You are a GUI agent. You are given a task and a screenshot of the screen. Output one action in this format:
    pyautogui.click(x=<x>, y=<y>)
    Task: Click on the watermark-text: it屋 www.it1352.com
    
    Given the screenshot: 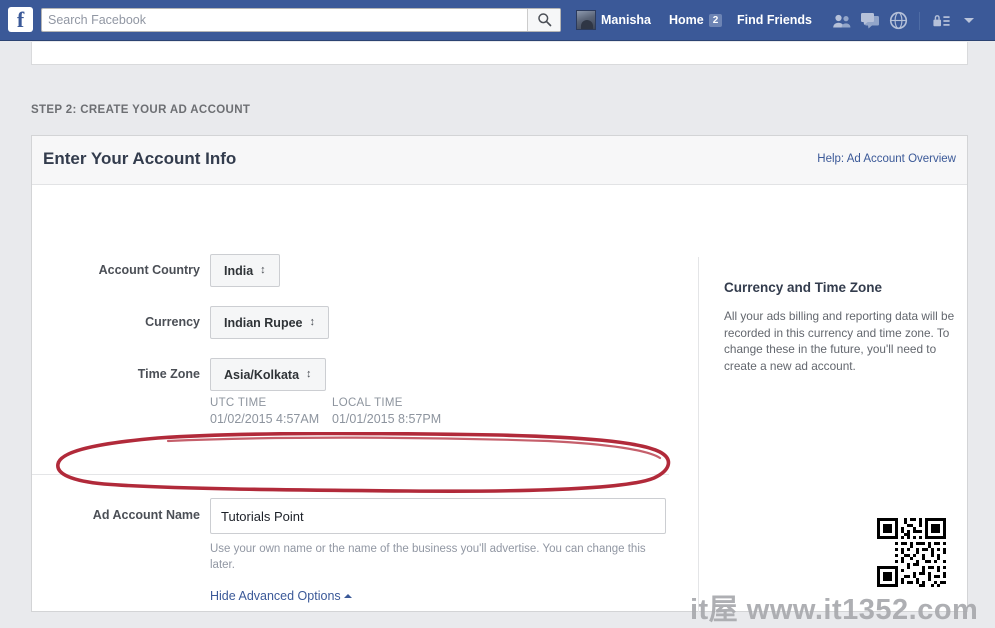 What is the action you would take?
    pyautogui.click(x=834, y=610)
    